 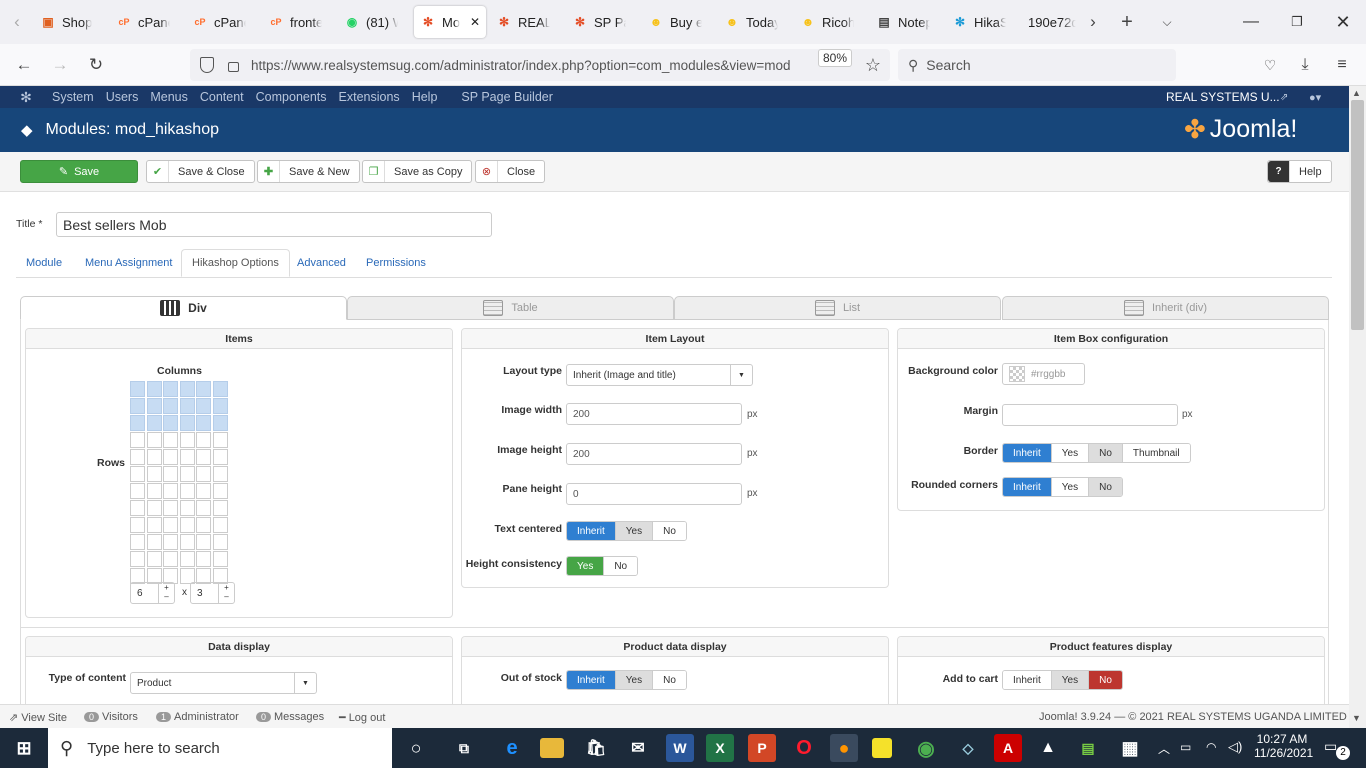 I want to click on rounded-yes: Yes, so click(x=1070, y=487).